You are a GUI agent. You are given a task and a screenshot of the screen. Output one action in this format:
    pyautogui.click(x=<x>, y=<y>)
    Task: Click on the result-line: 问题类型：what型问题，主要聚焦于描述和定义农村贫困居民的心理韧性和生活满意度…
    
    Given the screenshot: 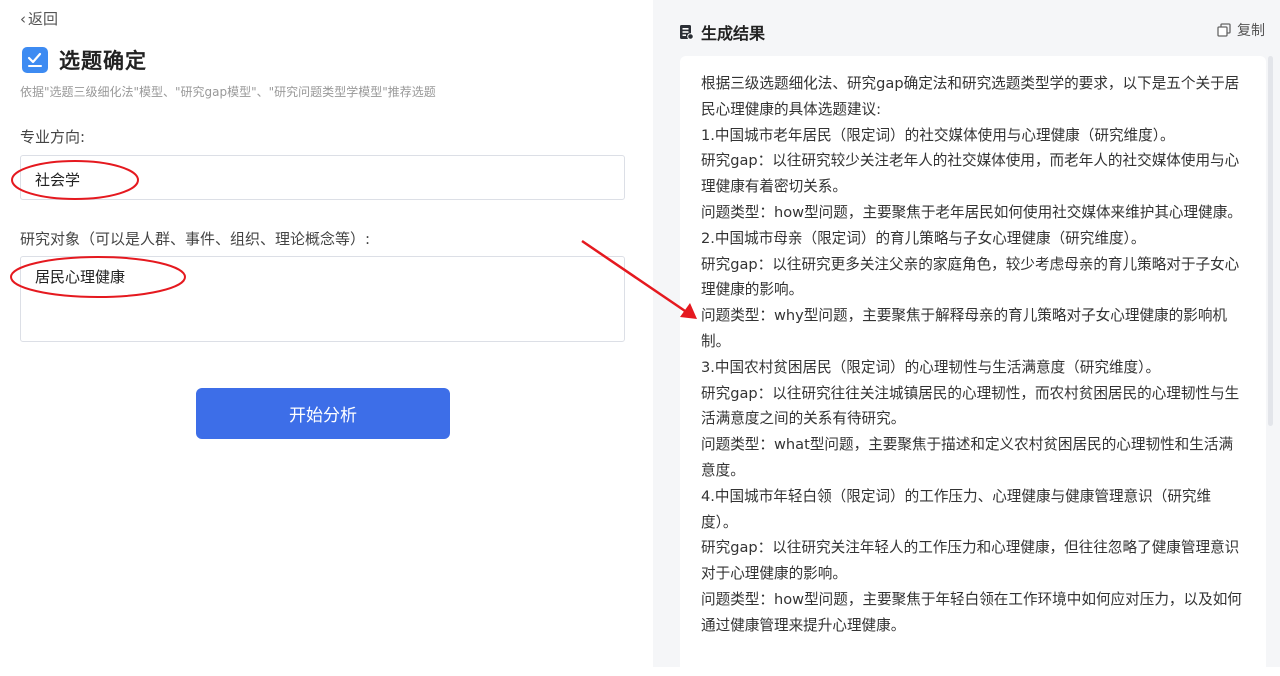 What is the action you would take?
    pyautogui.click(x=967, y=457)
    